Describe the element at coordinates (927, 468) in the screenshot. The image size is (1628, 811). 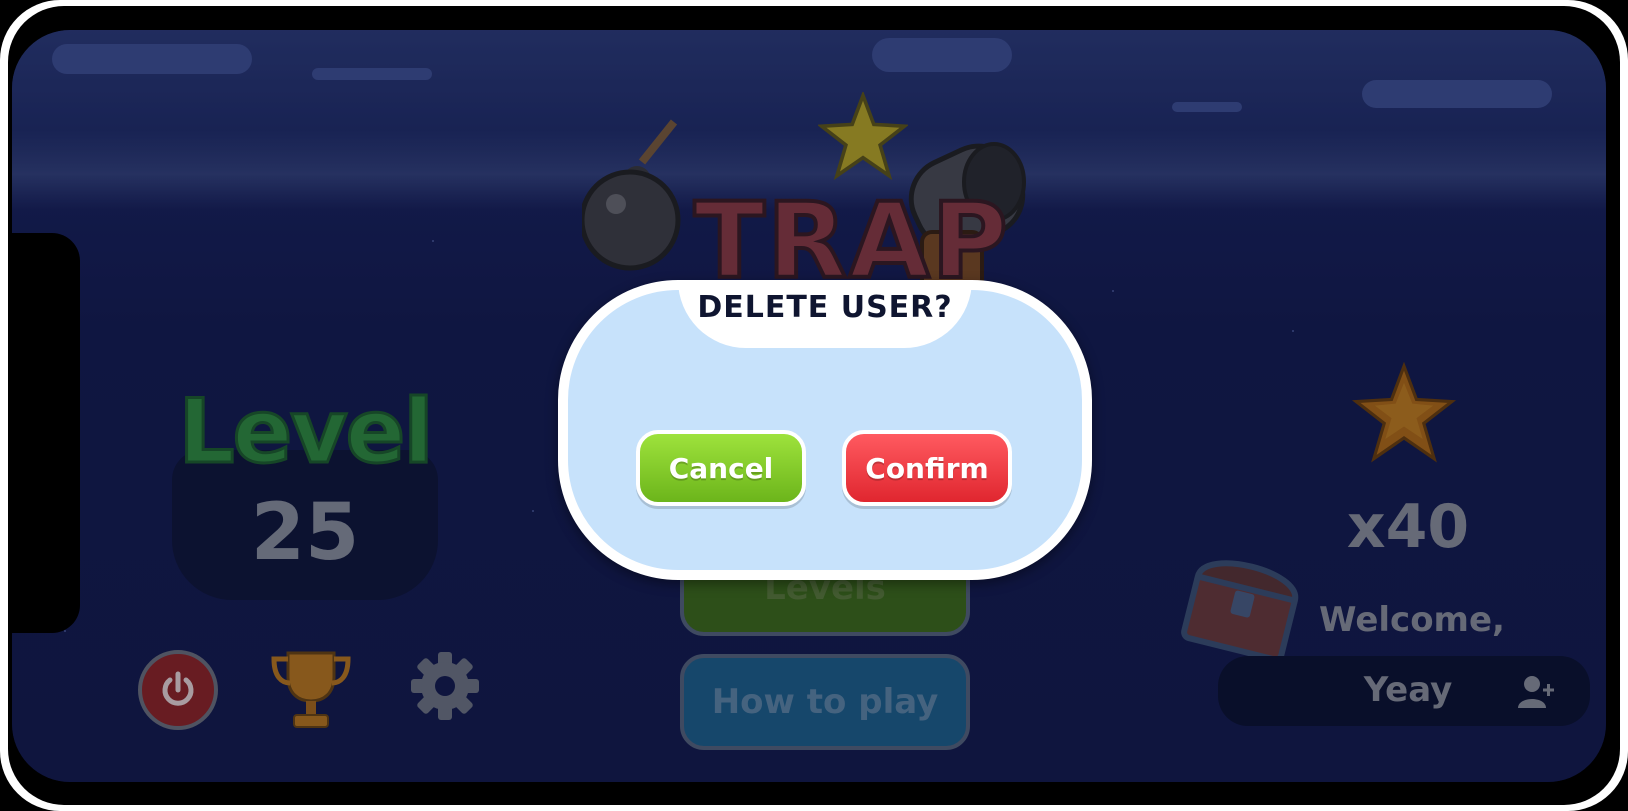
I see `confirm-button: Confirm` at that location.